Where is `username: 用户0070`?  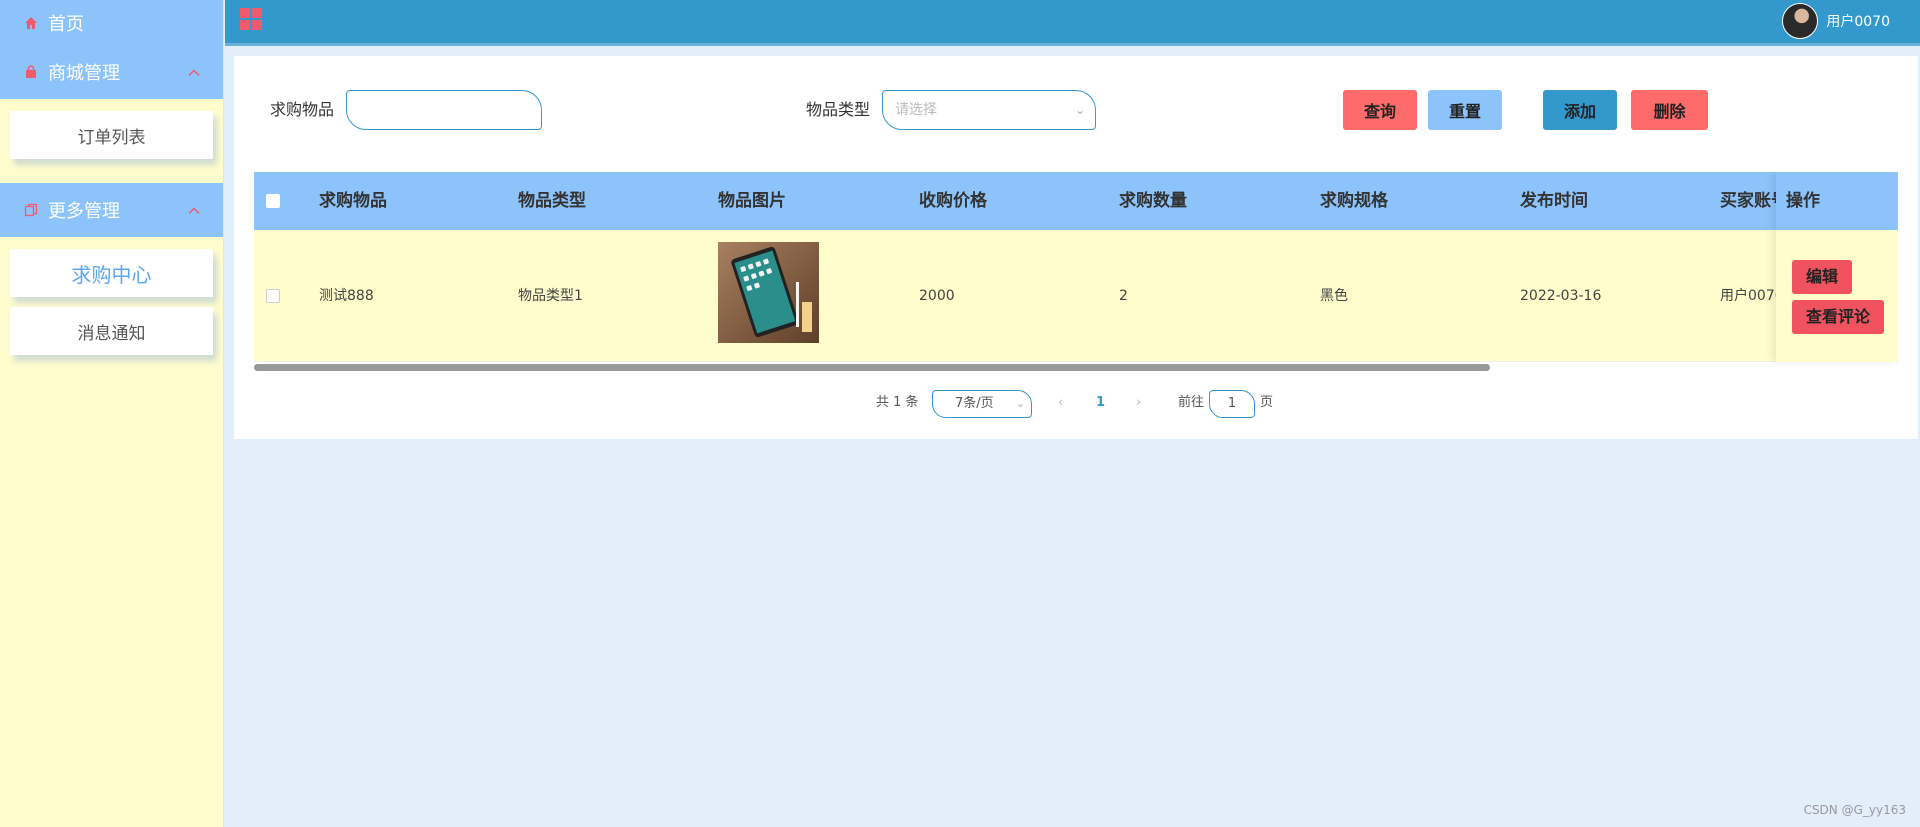
username: 用户0070 is located at coordinates (1858, 22).